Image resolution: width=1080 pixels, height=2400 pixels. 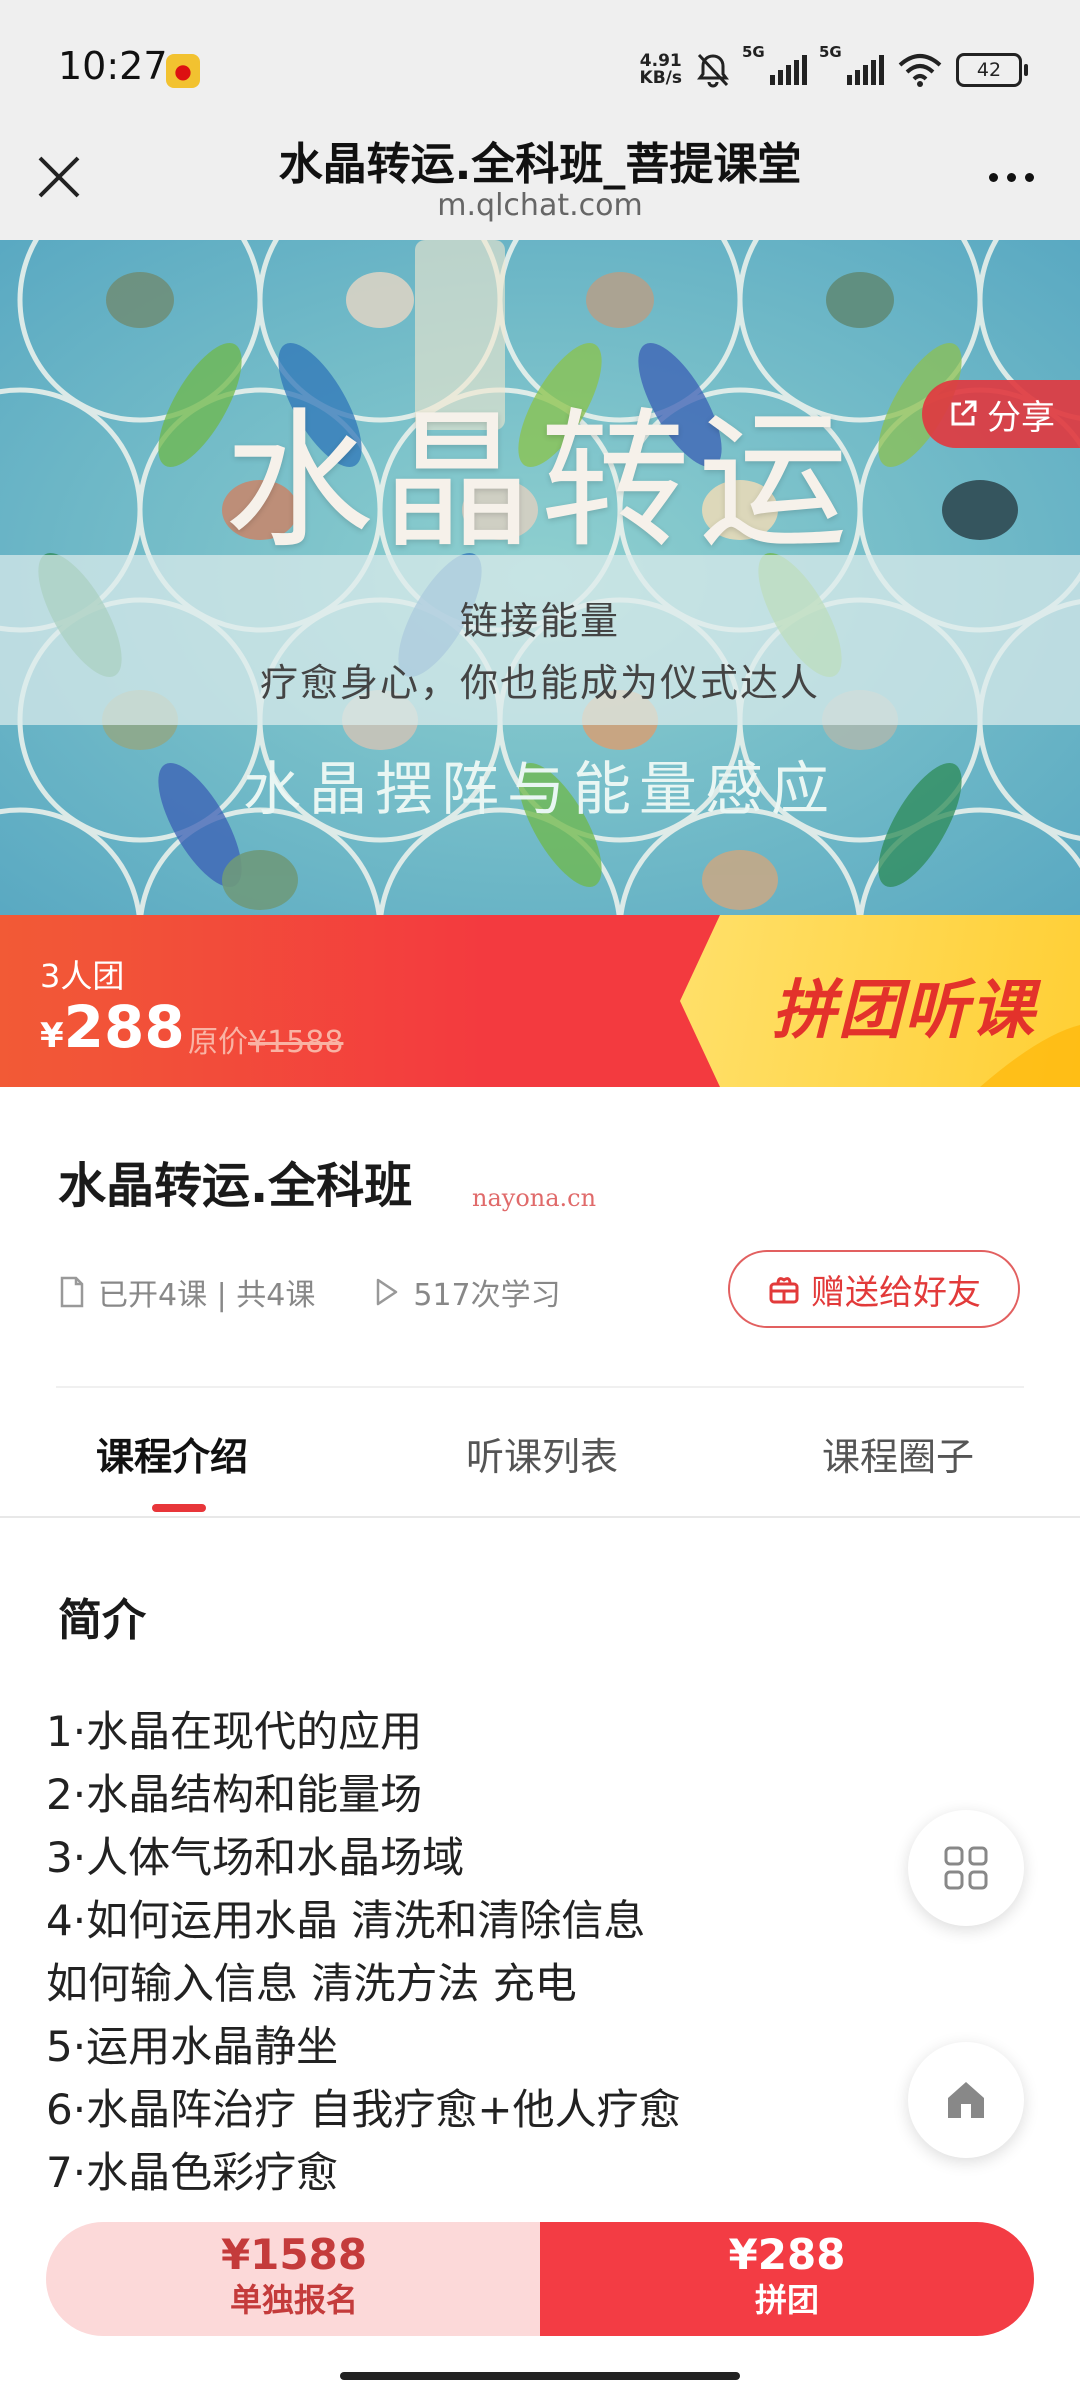 I want to click on group-buy-button: ¥288 拼团, so click(x=787, y=2279).